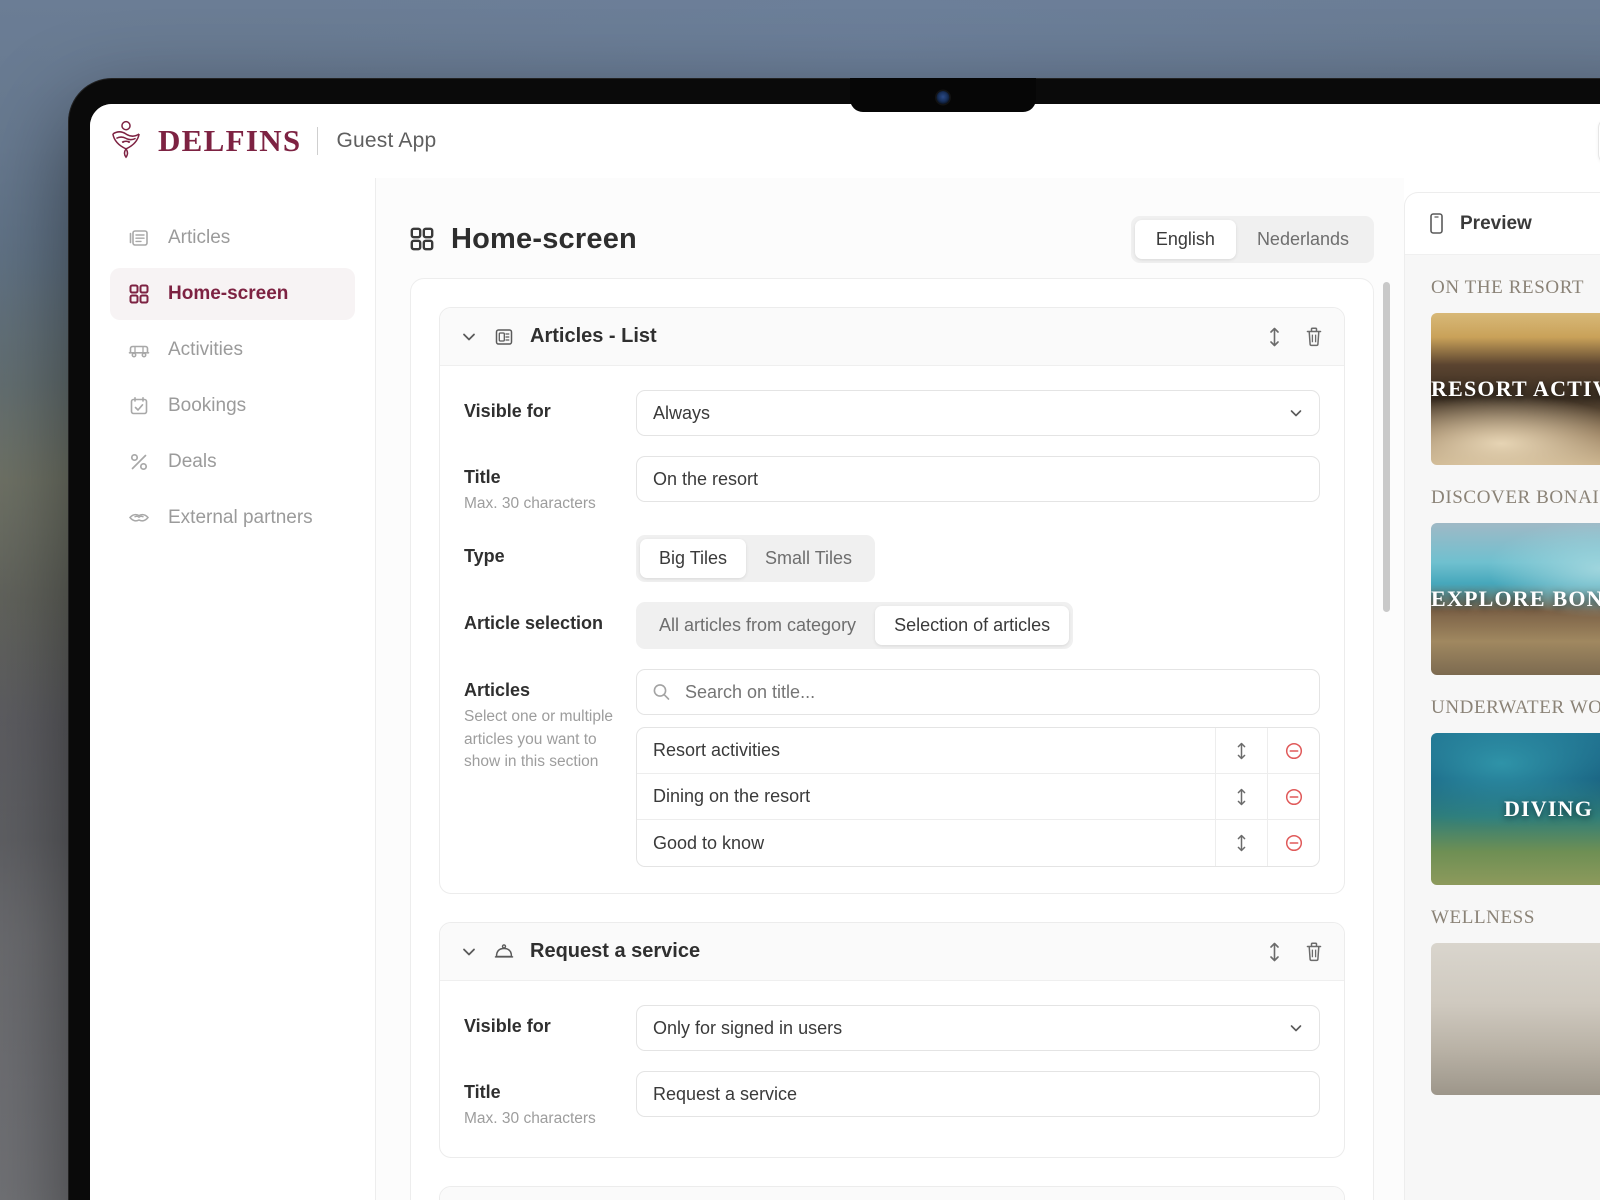 Image resolution: width=1600 pixels, height=1200 pixels. What do you see at coordinates (1548, 808) in the screenshot?
I see `preview-tile-caption: DIVING` at bounding box center [1548, 808].